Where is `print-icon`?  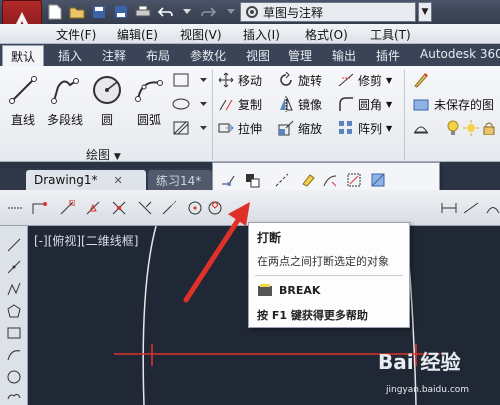 print-icon is located at coordinates (143, 12).